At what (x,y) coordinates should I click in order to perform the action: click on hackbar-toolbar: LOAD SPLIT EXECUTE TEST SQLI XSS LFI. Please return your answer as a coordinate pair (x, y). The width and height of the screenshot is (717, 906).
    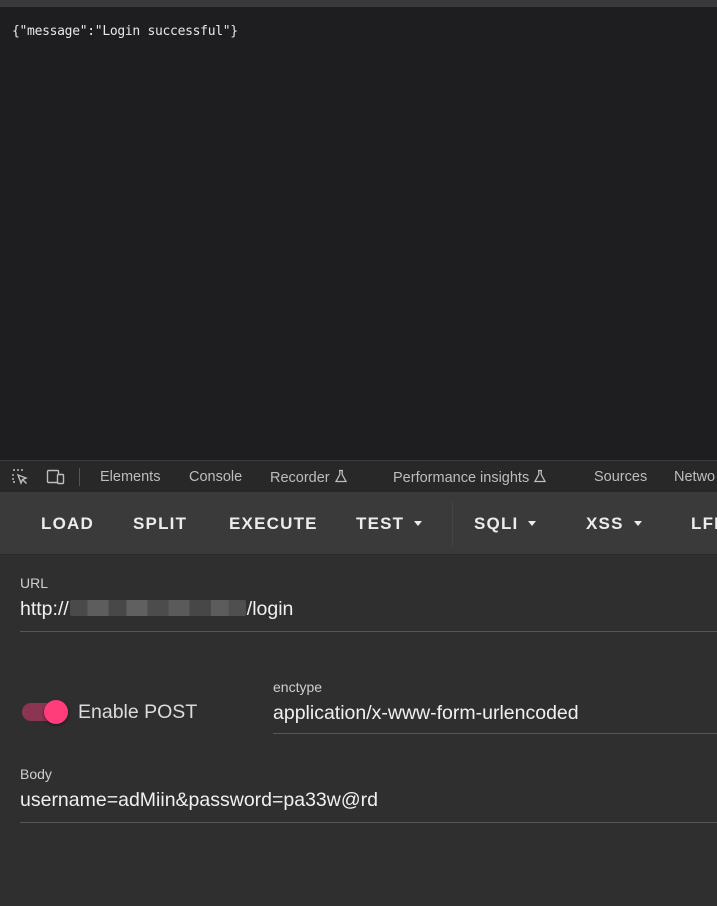
    Looking at the image, I should click on (358, 524).